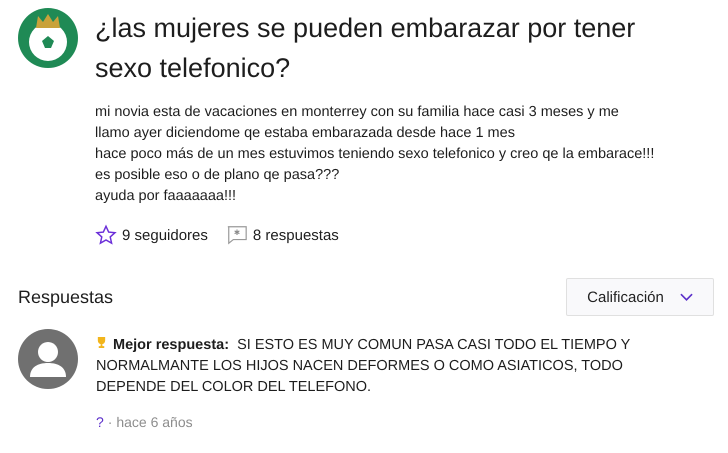 The width and height of the screenshot is (728, 453). Describe the element at coordinates (365, 48) in the screenshot. I see `question-title: ¿las mujeres se pueden embarazar por tener sexo telefonico?` at that location.